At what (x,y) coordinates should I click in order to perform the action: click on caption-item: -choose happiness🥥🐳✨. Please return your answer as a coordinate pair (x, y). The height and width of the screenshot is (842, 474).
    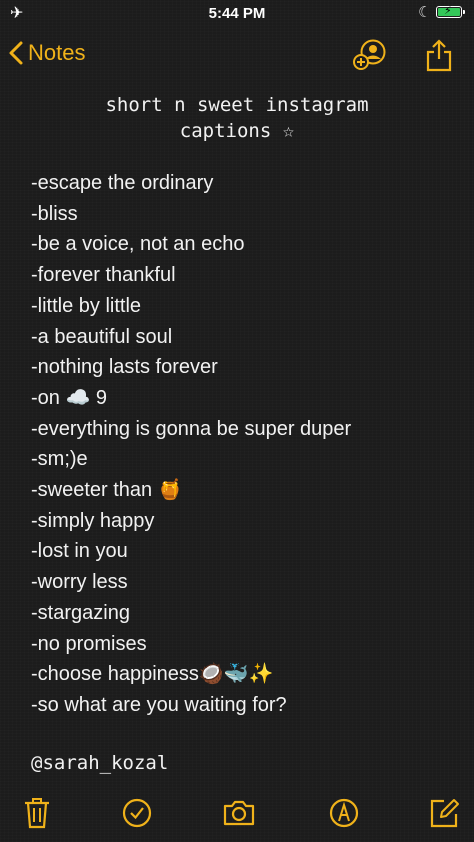
    Looking at the image, I should click on (152, 674).